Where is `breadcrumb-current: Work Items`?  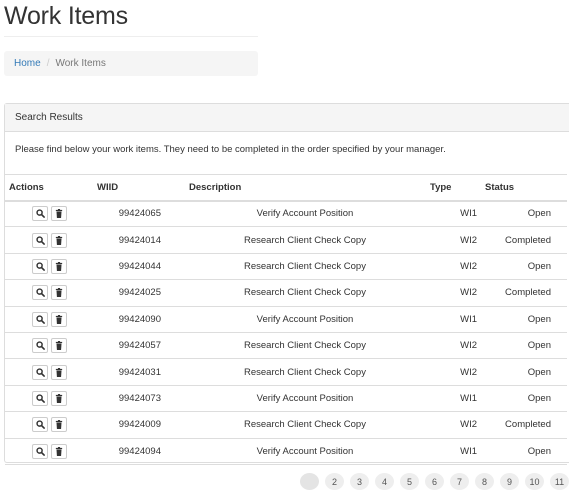
breadcrumb-current: Work Items is located at coordinates (80, 63).